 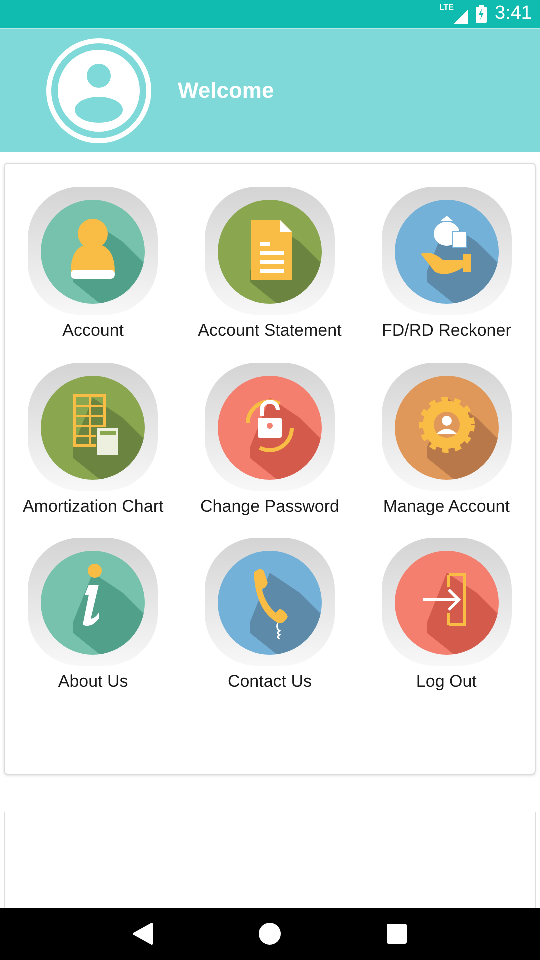 What do you see at coordinates (270, 934) in the screenshot?
I see `home-icon` at bounding box center [270, 934].